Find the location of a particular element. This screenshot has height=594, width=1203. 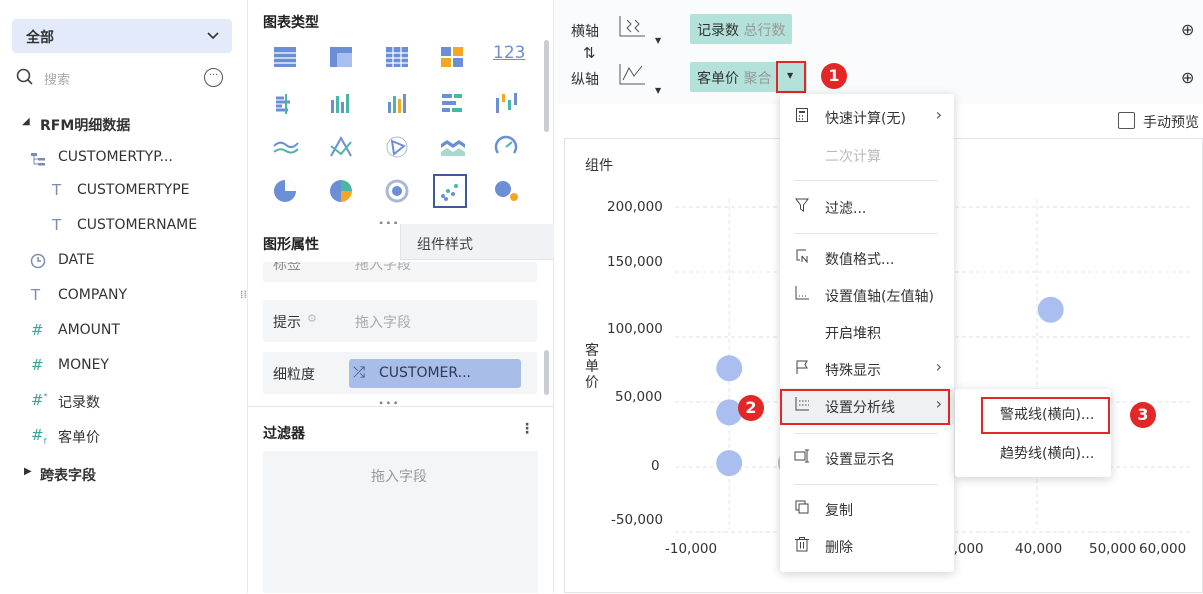

tree-item-customertype: T CUSTOMERTYPE is located at coordinates (120, 191).